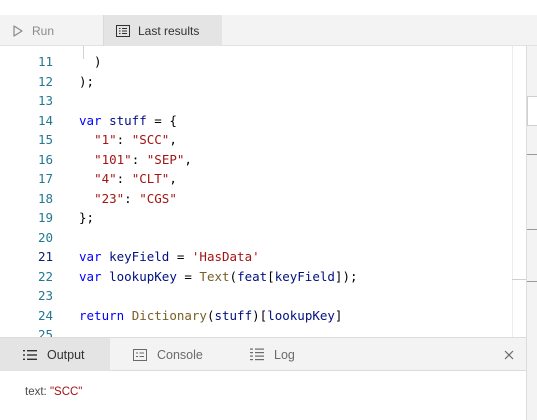  What do you see at coordinates (123, 30) in the screenshot?
I see `results-table-icon` at bounding box center [123, 30].